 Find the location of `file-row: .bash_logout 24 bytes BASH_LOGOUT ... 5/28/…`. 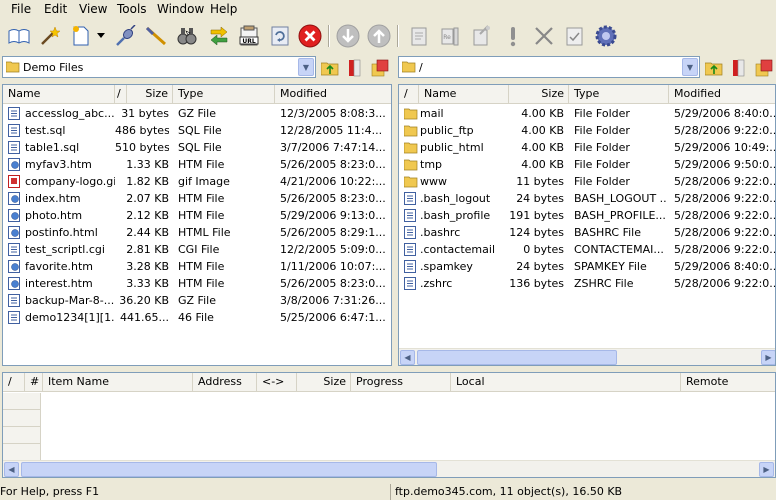

file-row: .bash_logout 24 bytes BASH_LOGOUT ... 5/28/… is located at coordinates (587, 198).